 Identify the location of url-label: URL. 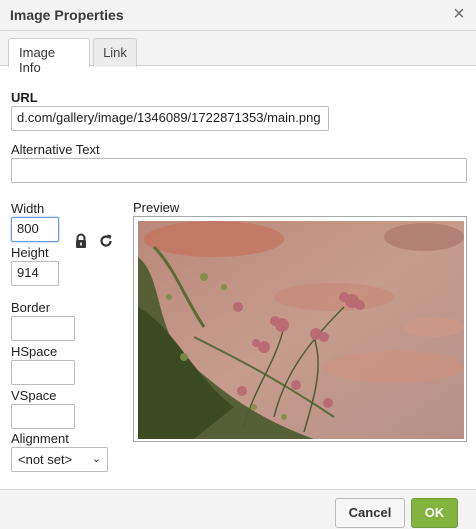
(24, 97).